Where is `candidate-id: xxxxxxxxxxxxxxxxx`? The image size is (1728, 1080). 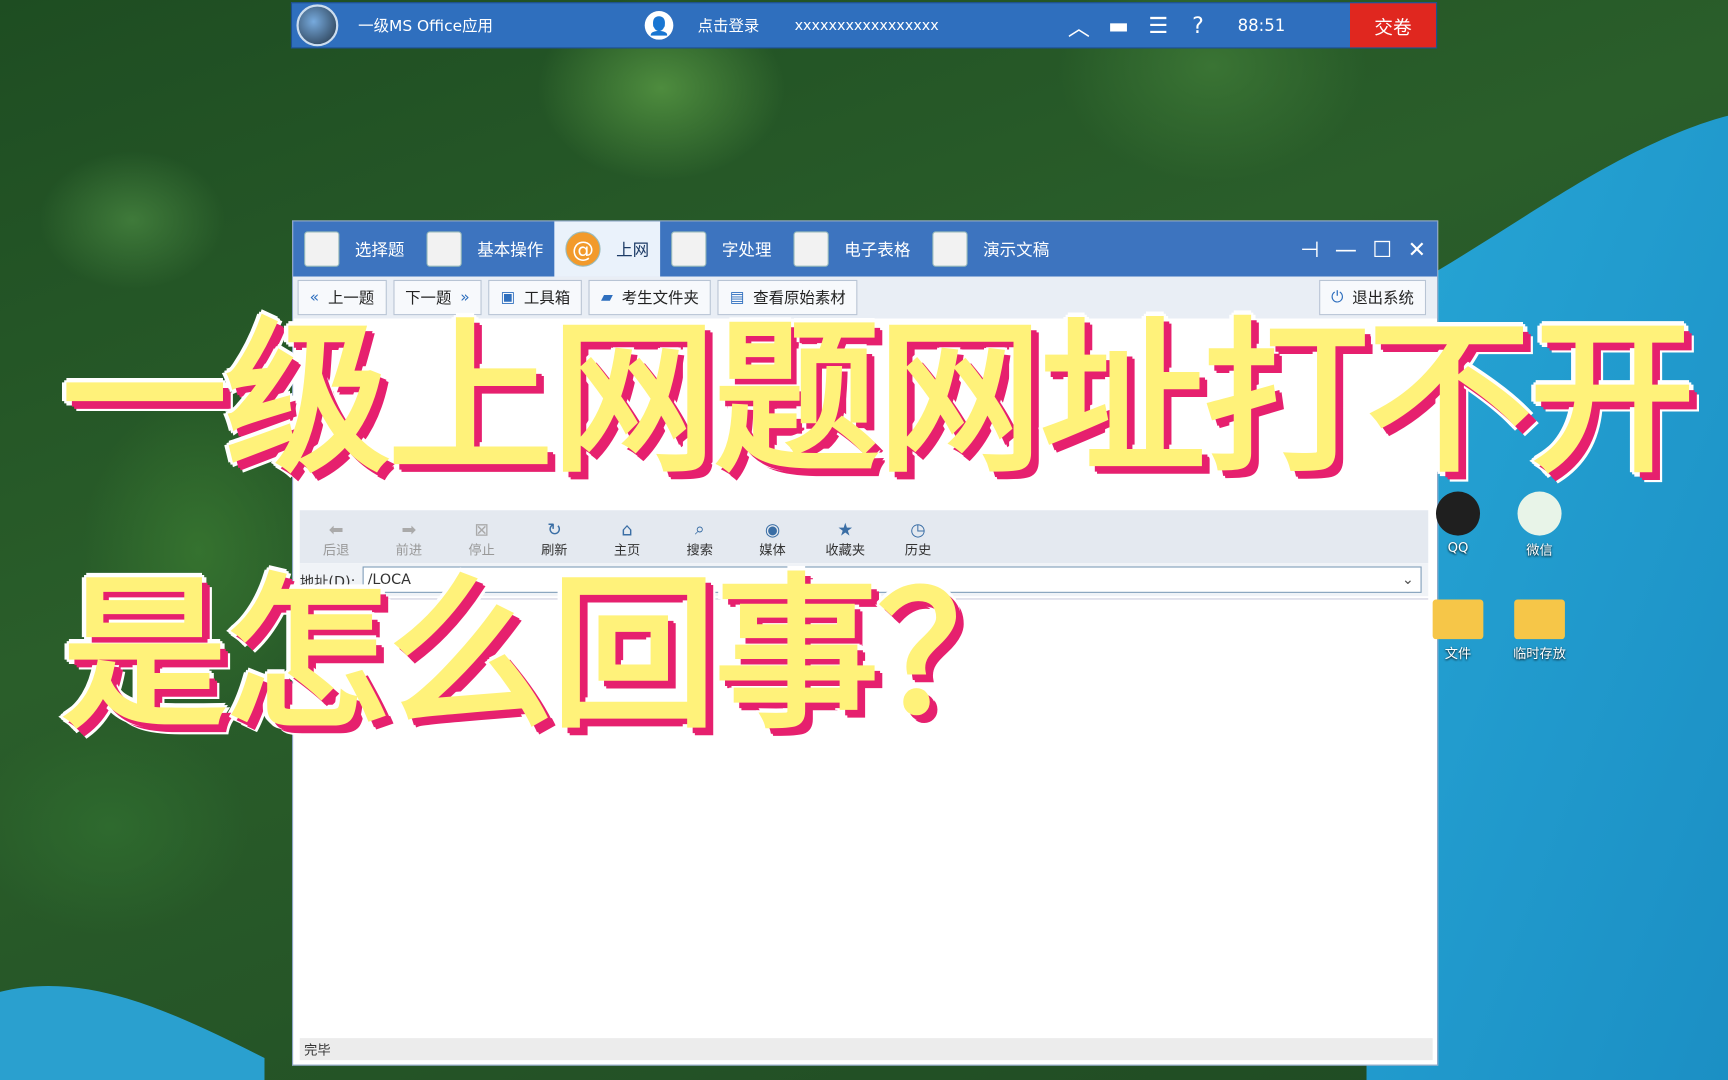 candidate-id: xxxxxxxxxxxxxxxxx is located at coordinates (866, 25).